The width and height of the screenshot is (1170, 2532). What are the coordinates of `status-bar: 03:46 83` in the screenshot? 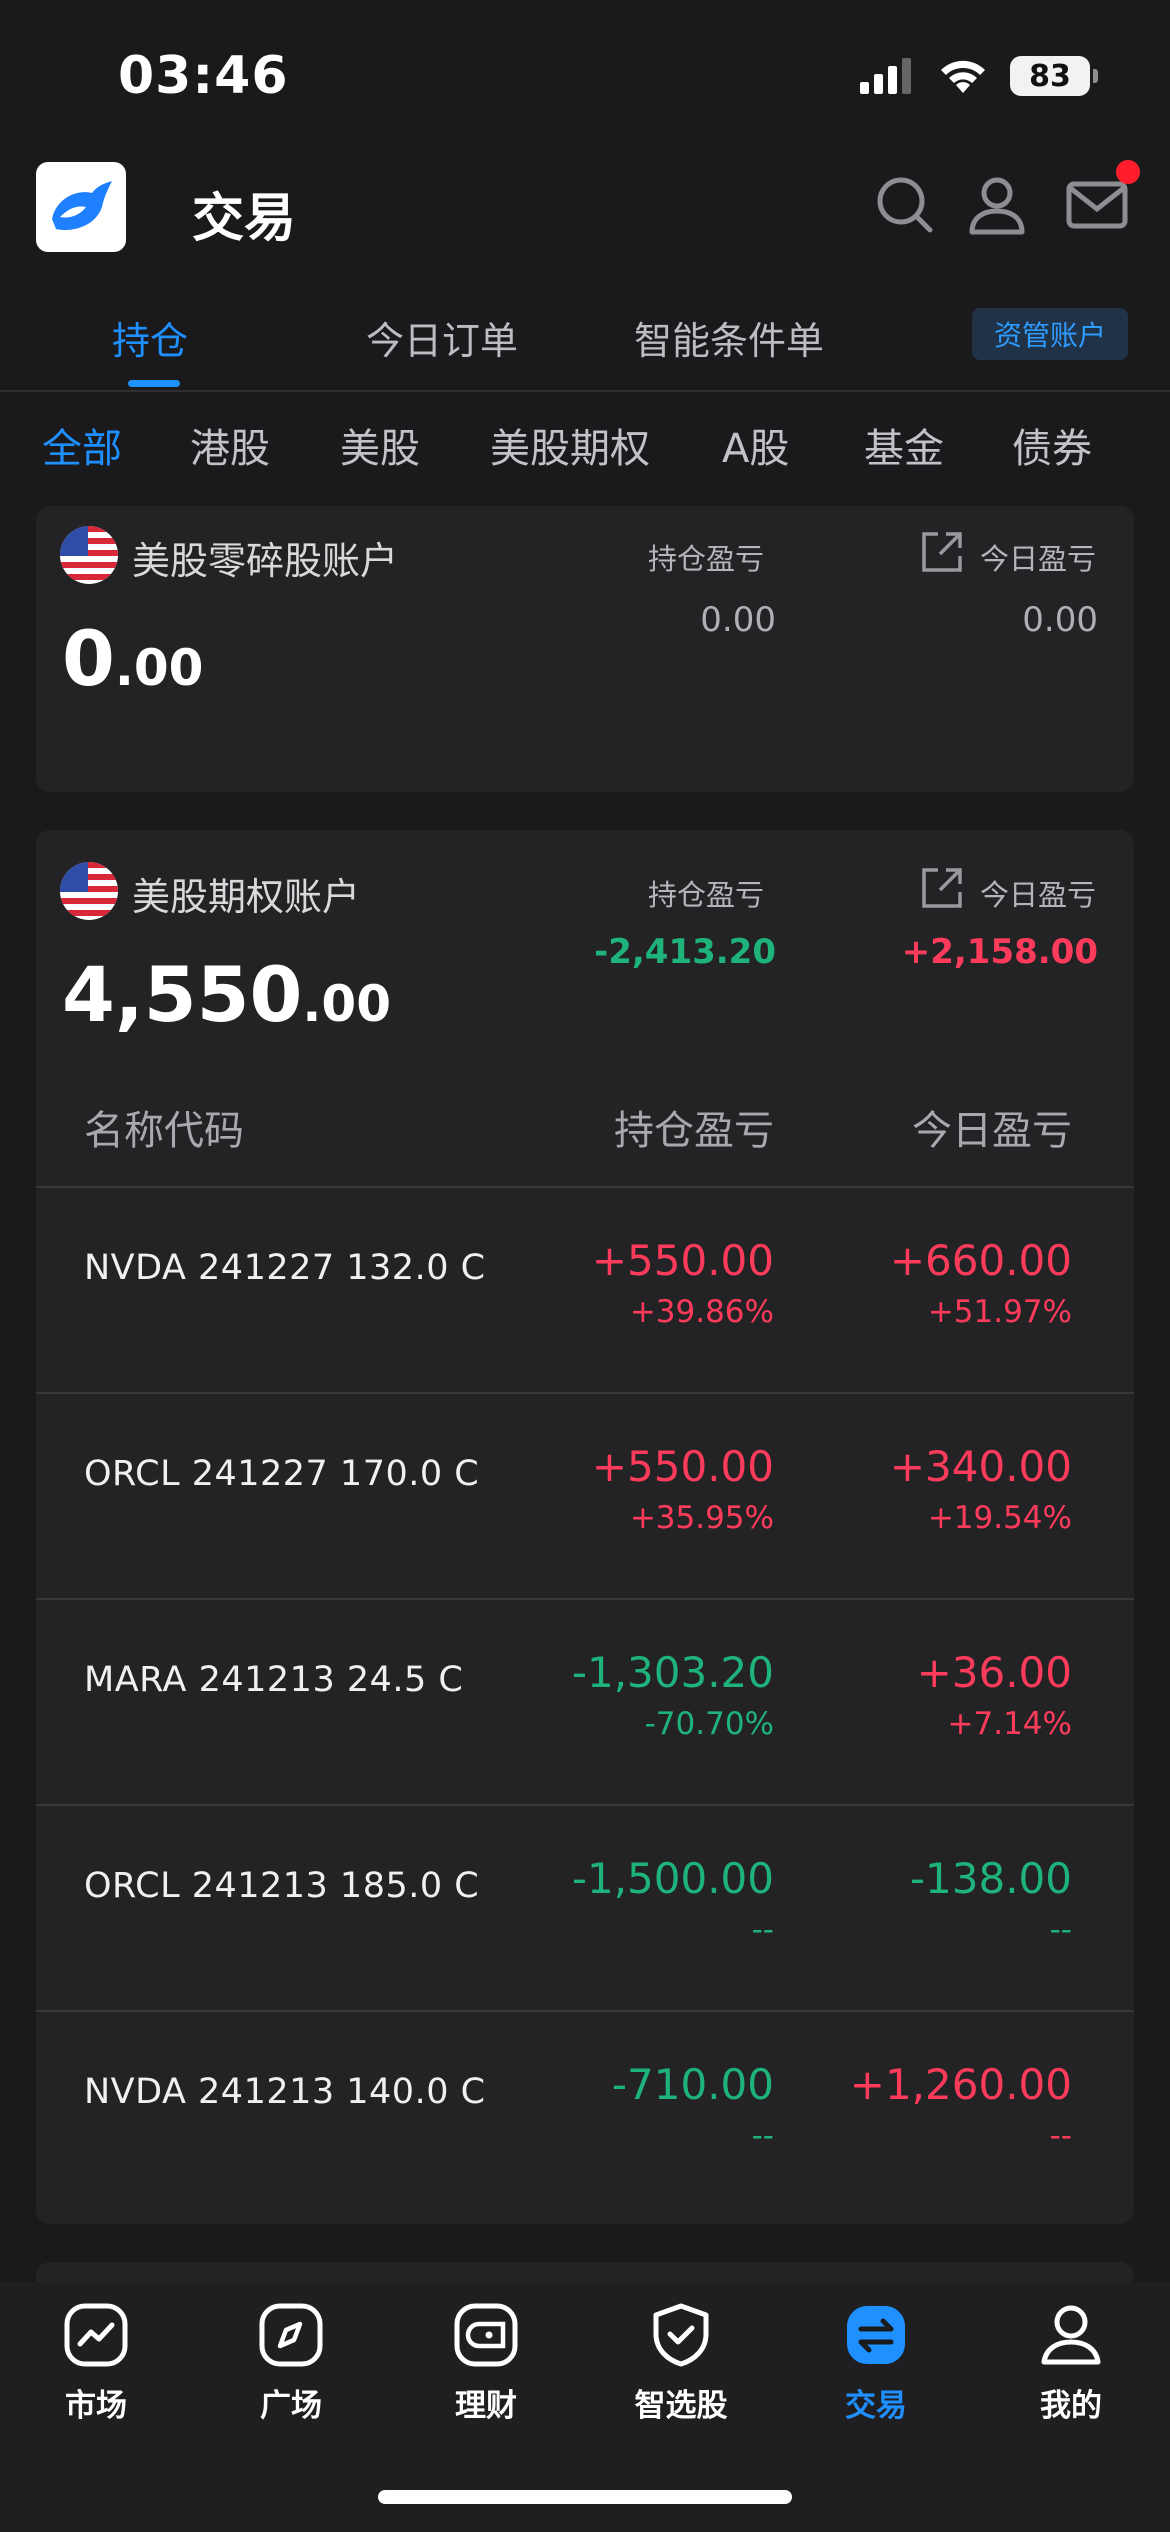 It's located at (585, 75).